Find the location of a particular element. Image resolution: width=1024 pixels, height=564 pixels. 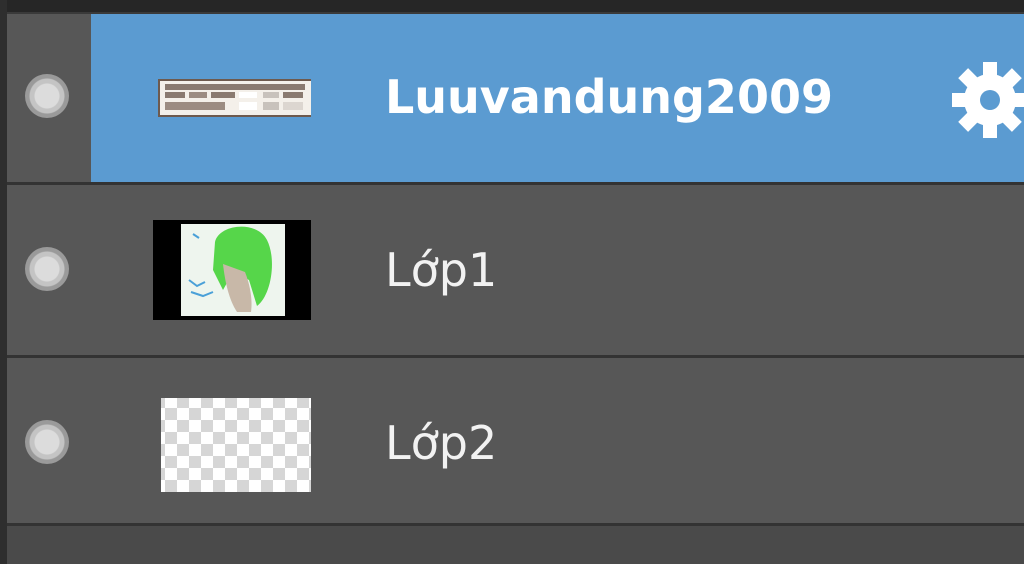

green-hair-character-thumbnail is located at coordinates (232, 270).